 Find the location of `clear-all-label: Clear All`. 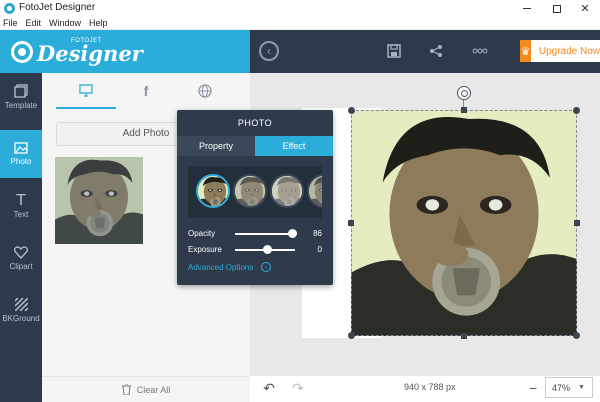

clear-all-label: Clear All is located at coordinates (153, 389).